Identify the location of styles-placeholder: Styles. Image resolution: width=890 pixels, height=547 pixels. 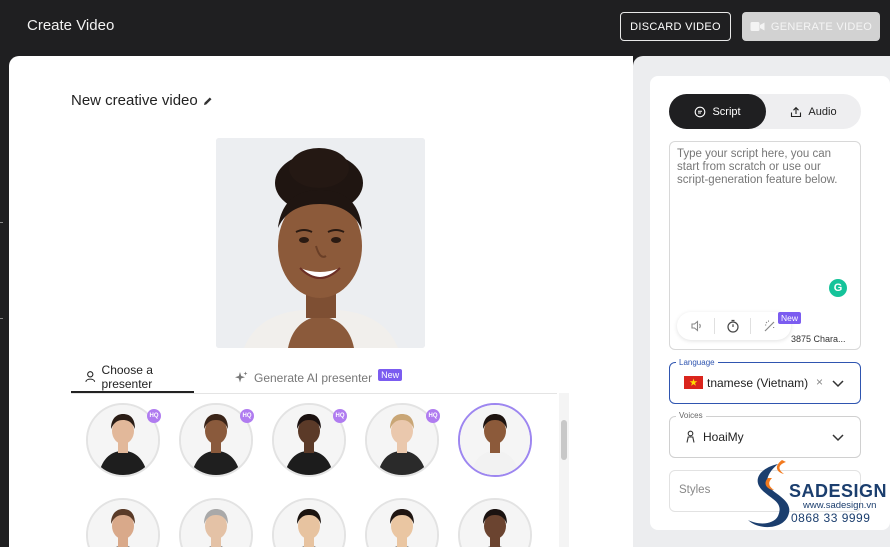
(695, 490).